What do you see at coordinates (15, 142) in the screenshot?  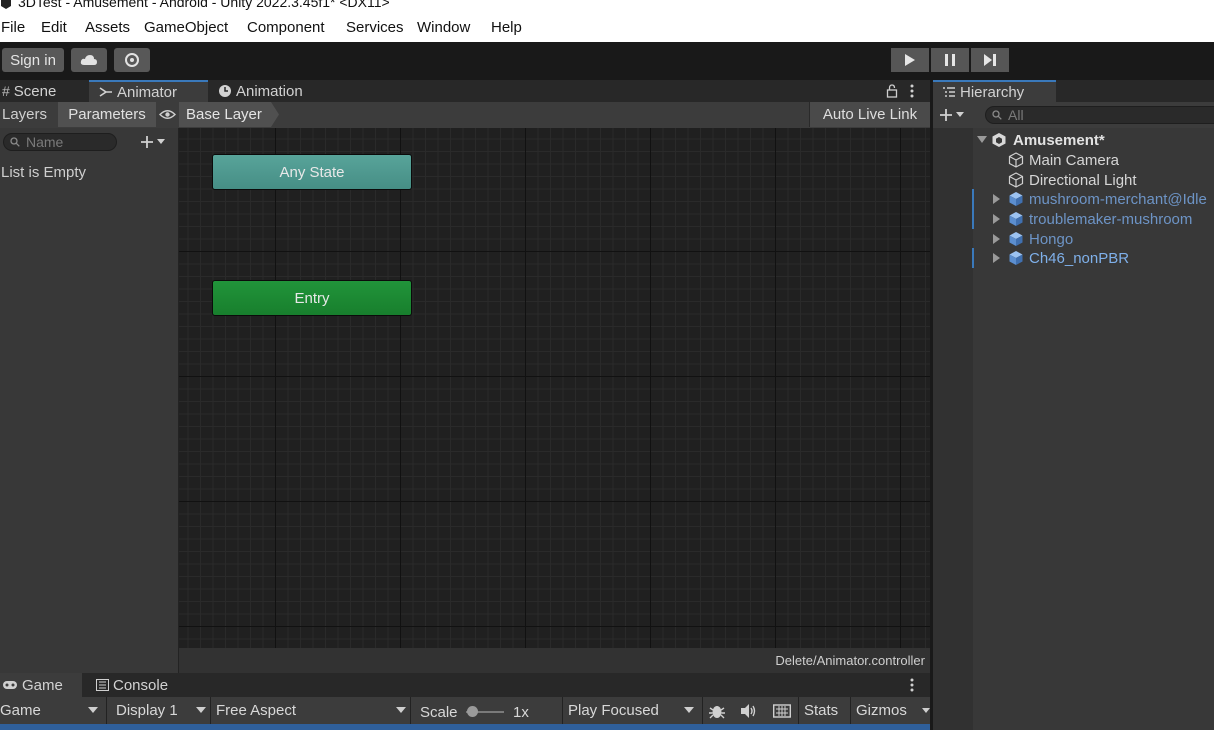 I see `search-icon` at bounding box center [15, 142].